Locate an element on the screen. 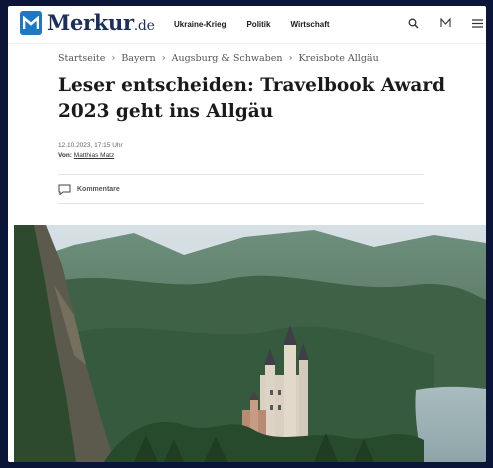 The image size is (493, 468). article-meta: 12.10.2023, 17:15 Uhr Von: Matthias Matz is located at coordinates (90, 151).